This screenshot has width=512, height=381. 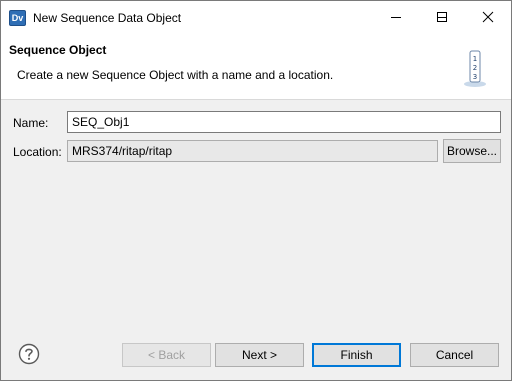 I want to click on maximize-icon, so click(x=442, y=17).